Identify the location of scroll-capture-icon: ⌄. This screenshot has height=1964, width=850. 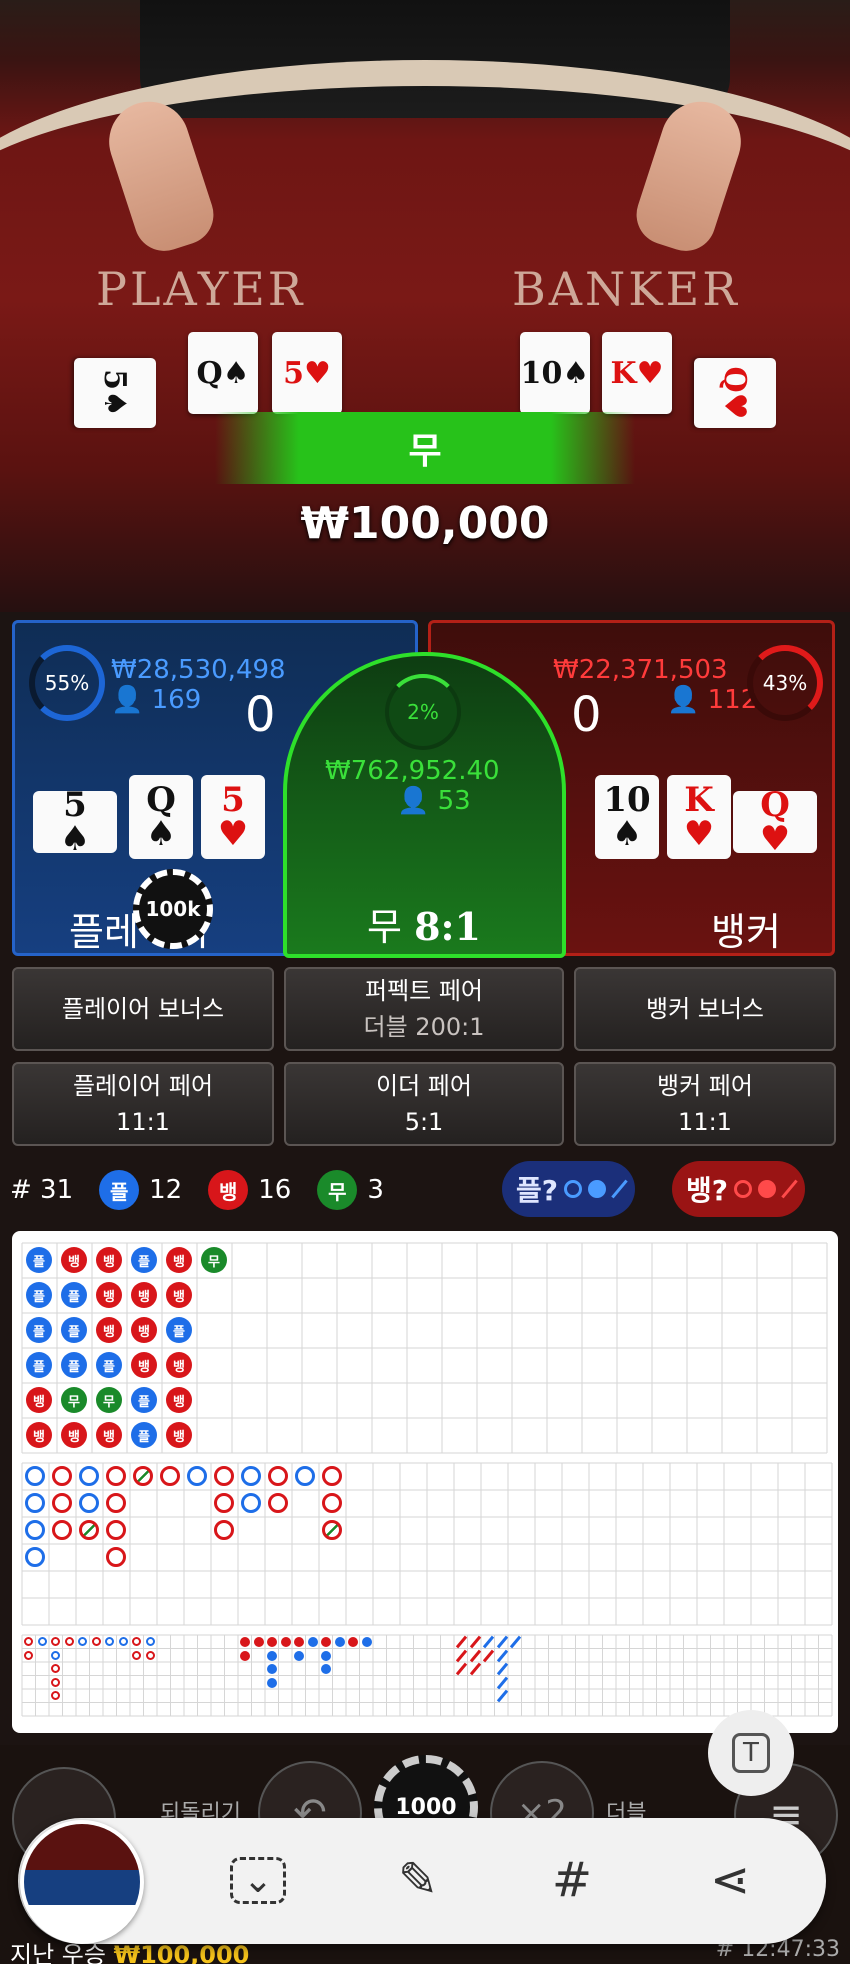
(258, 1880).